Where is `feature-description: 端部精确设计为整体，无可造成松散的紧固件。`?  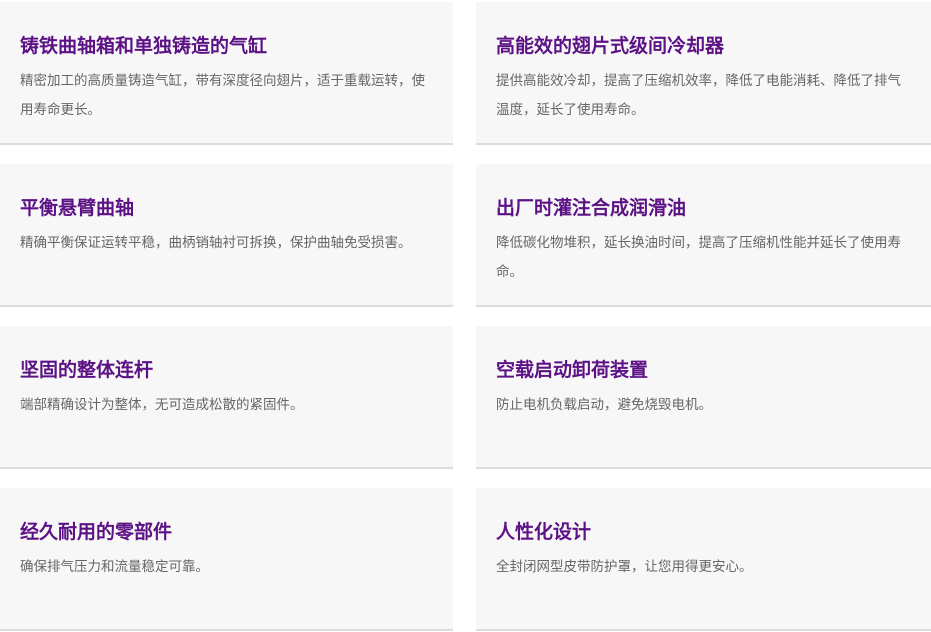
feature-description: 端部精确设计为整体，无可造成松散的紧固件。 is located at coordinates (162, 405).